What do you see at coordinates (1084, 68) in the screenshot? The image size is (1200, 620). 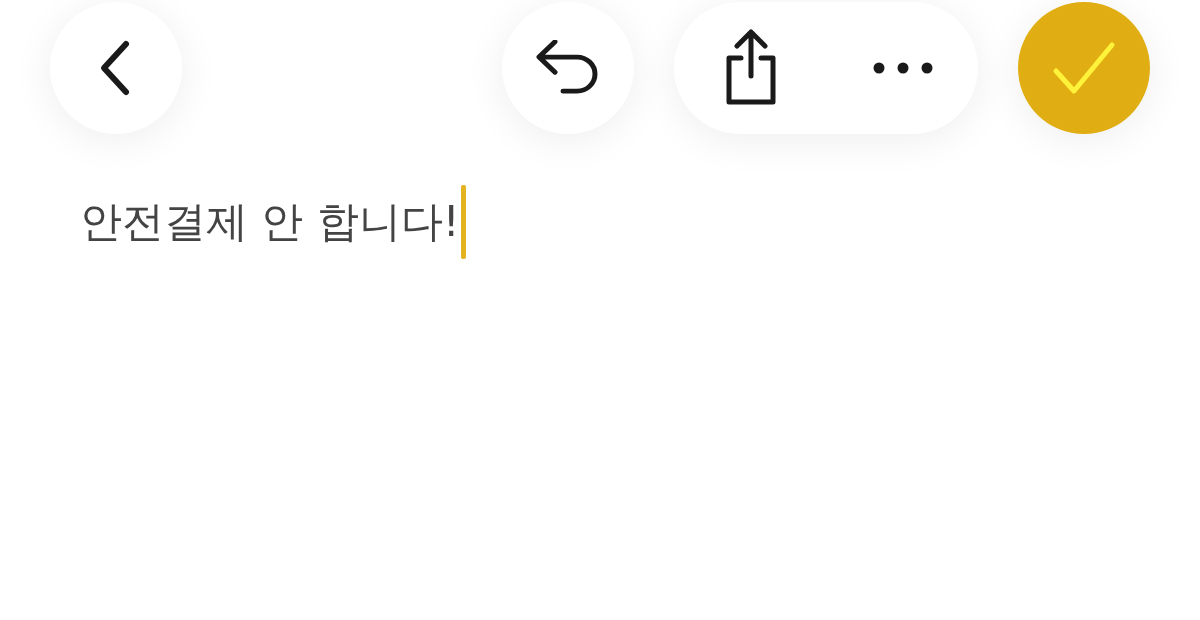 I see `checkmark-icon` at bounding box center [1084, 68].